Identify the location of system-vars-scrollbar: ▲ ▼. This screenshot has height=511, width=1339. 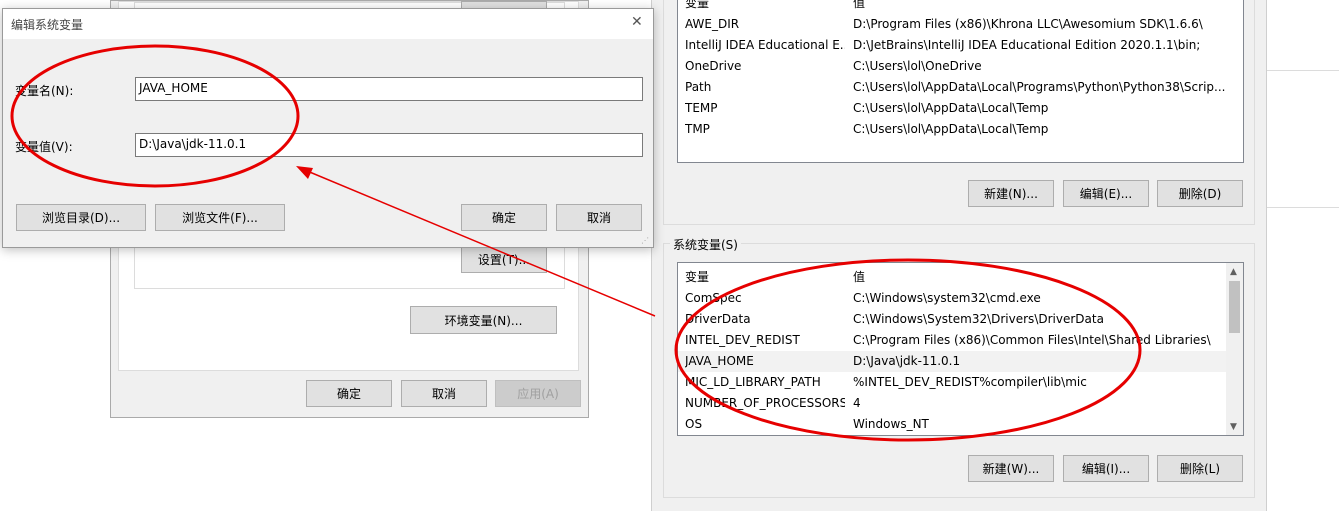
(1234, 349).